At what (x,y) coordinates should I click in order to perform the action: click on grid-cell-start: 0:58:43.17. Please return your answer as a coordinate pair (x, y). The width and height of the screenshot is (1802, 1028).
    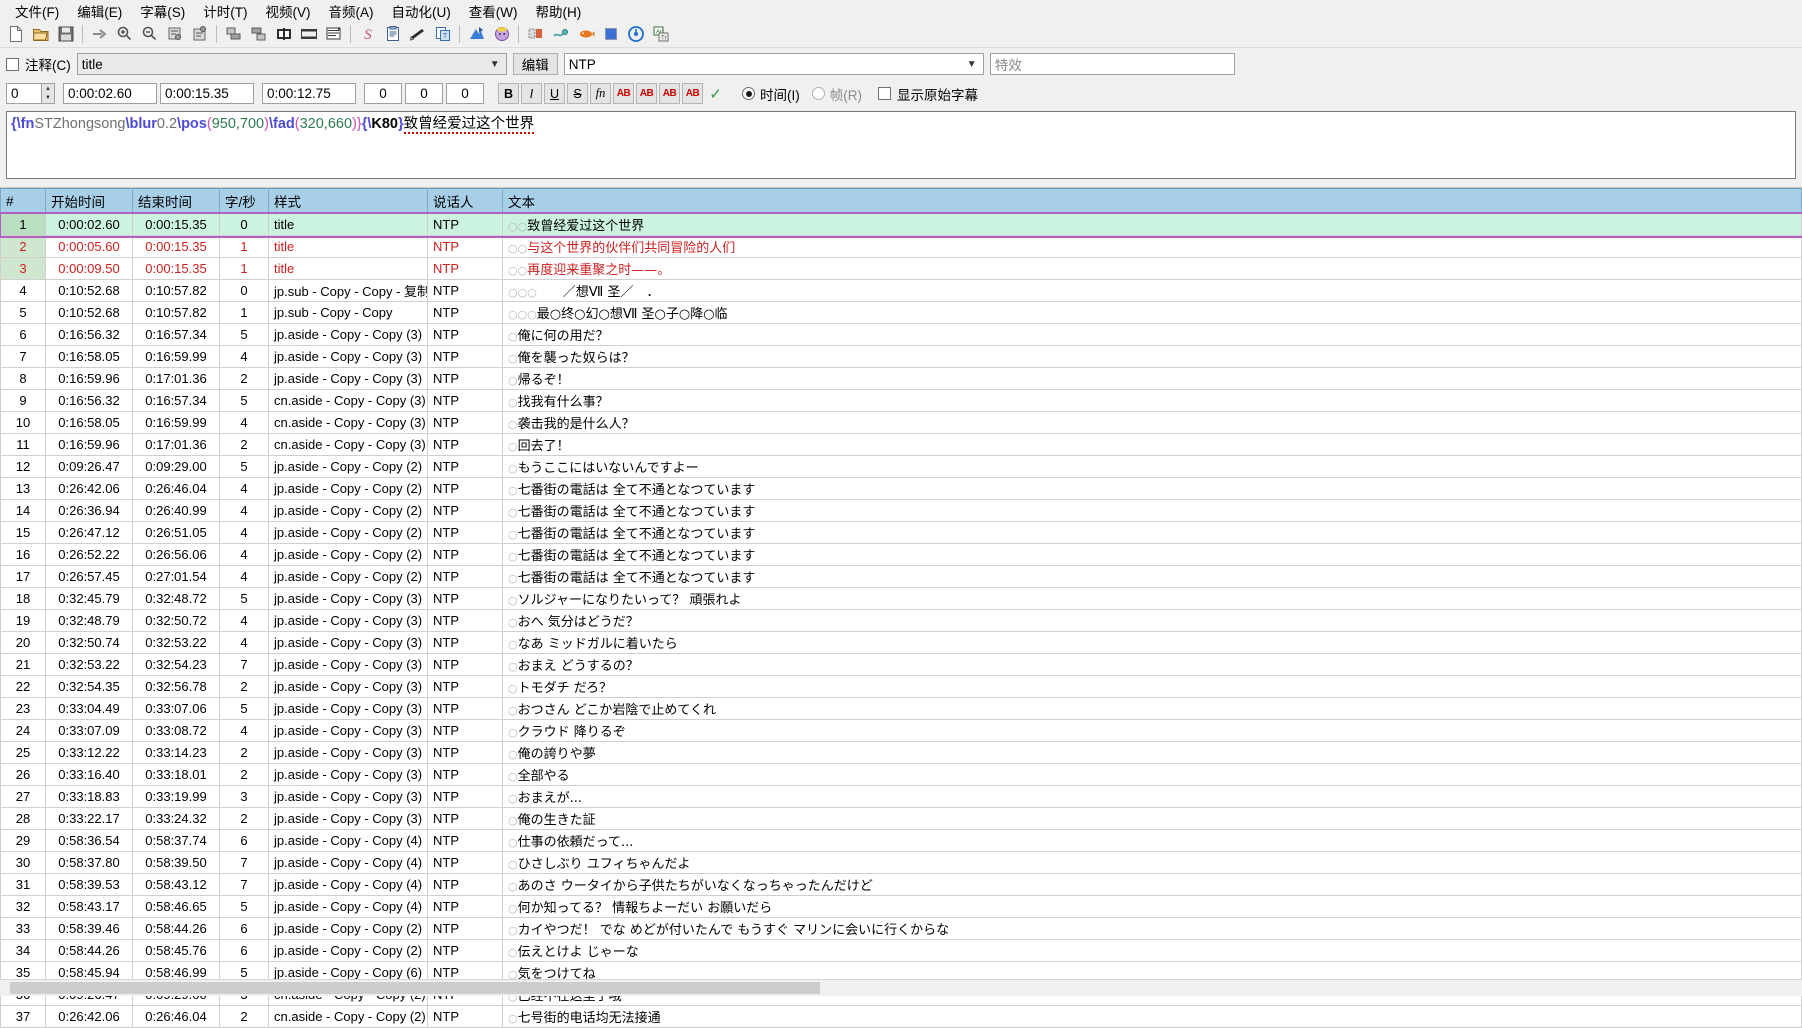
    Looking at the image, I should click on (89, 907).